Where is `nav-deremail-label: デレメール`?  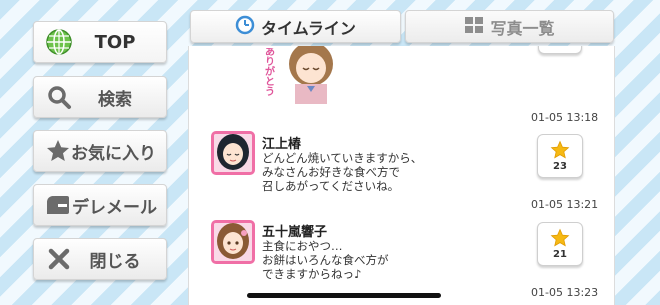
nav-deremail-label: デレメール is located at coordinates (114, 207).